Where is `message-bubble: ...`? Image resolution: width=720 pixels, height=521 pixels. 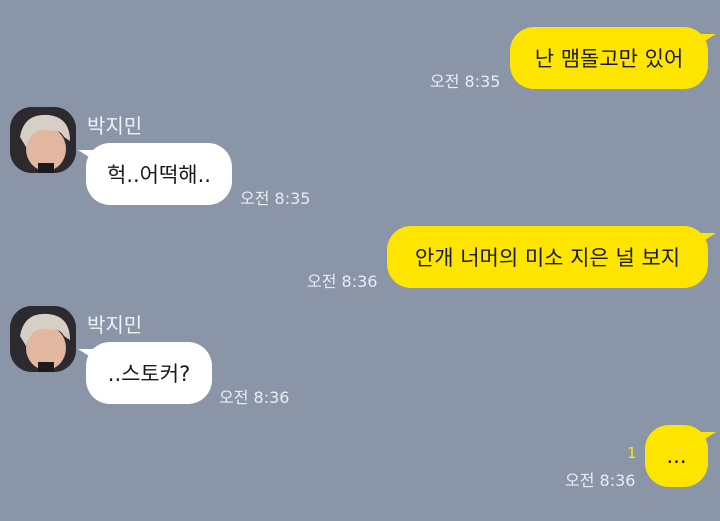
message-bubble: ... is located at coordinates (676, 456).